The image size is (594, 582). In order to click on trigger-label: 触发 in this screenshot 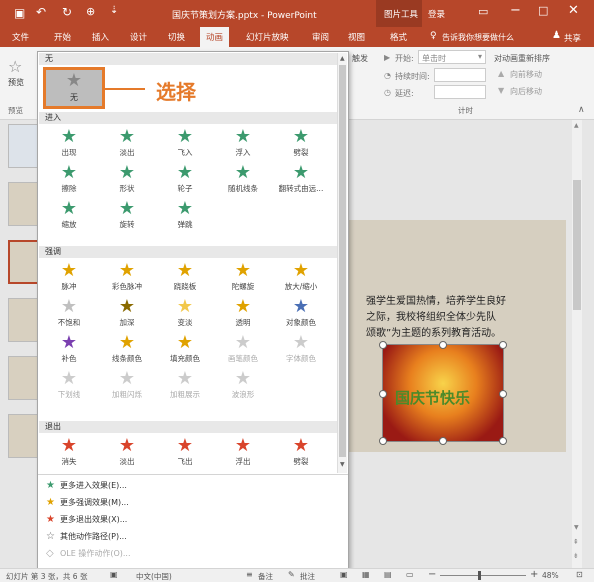, I will do `click(360, 58)`.